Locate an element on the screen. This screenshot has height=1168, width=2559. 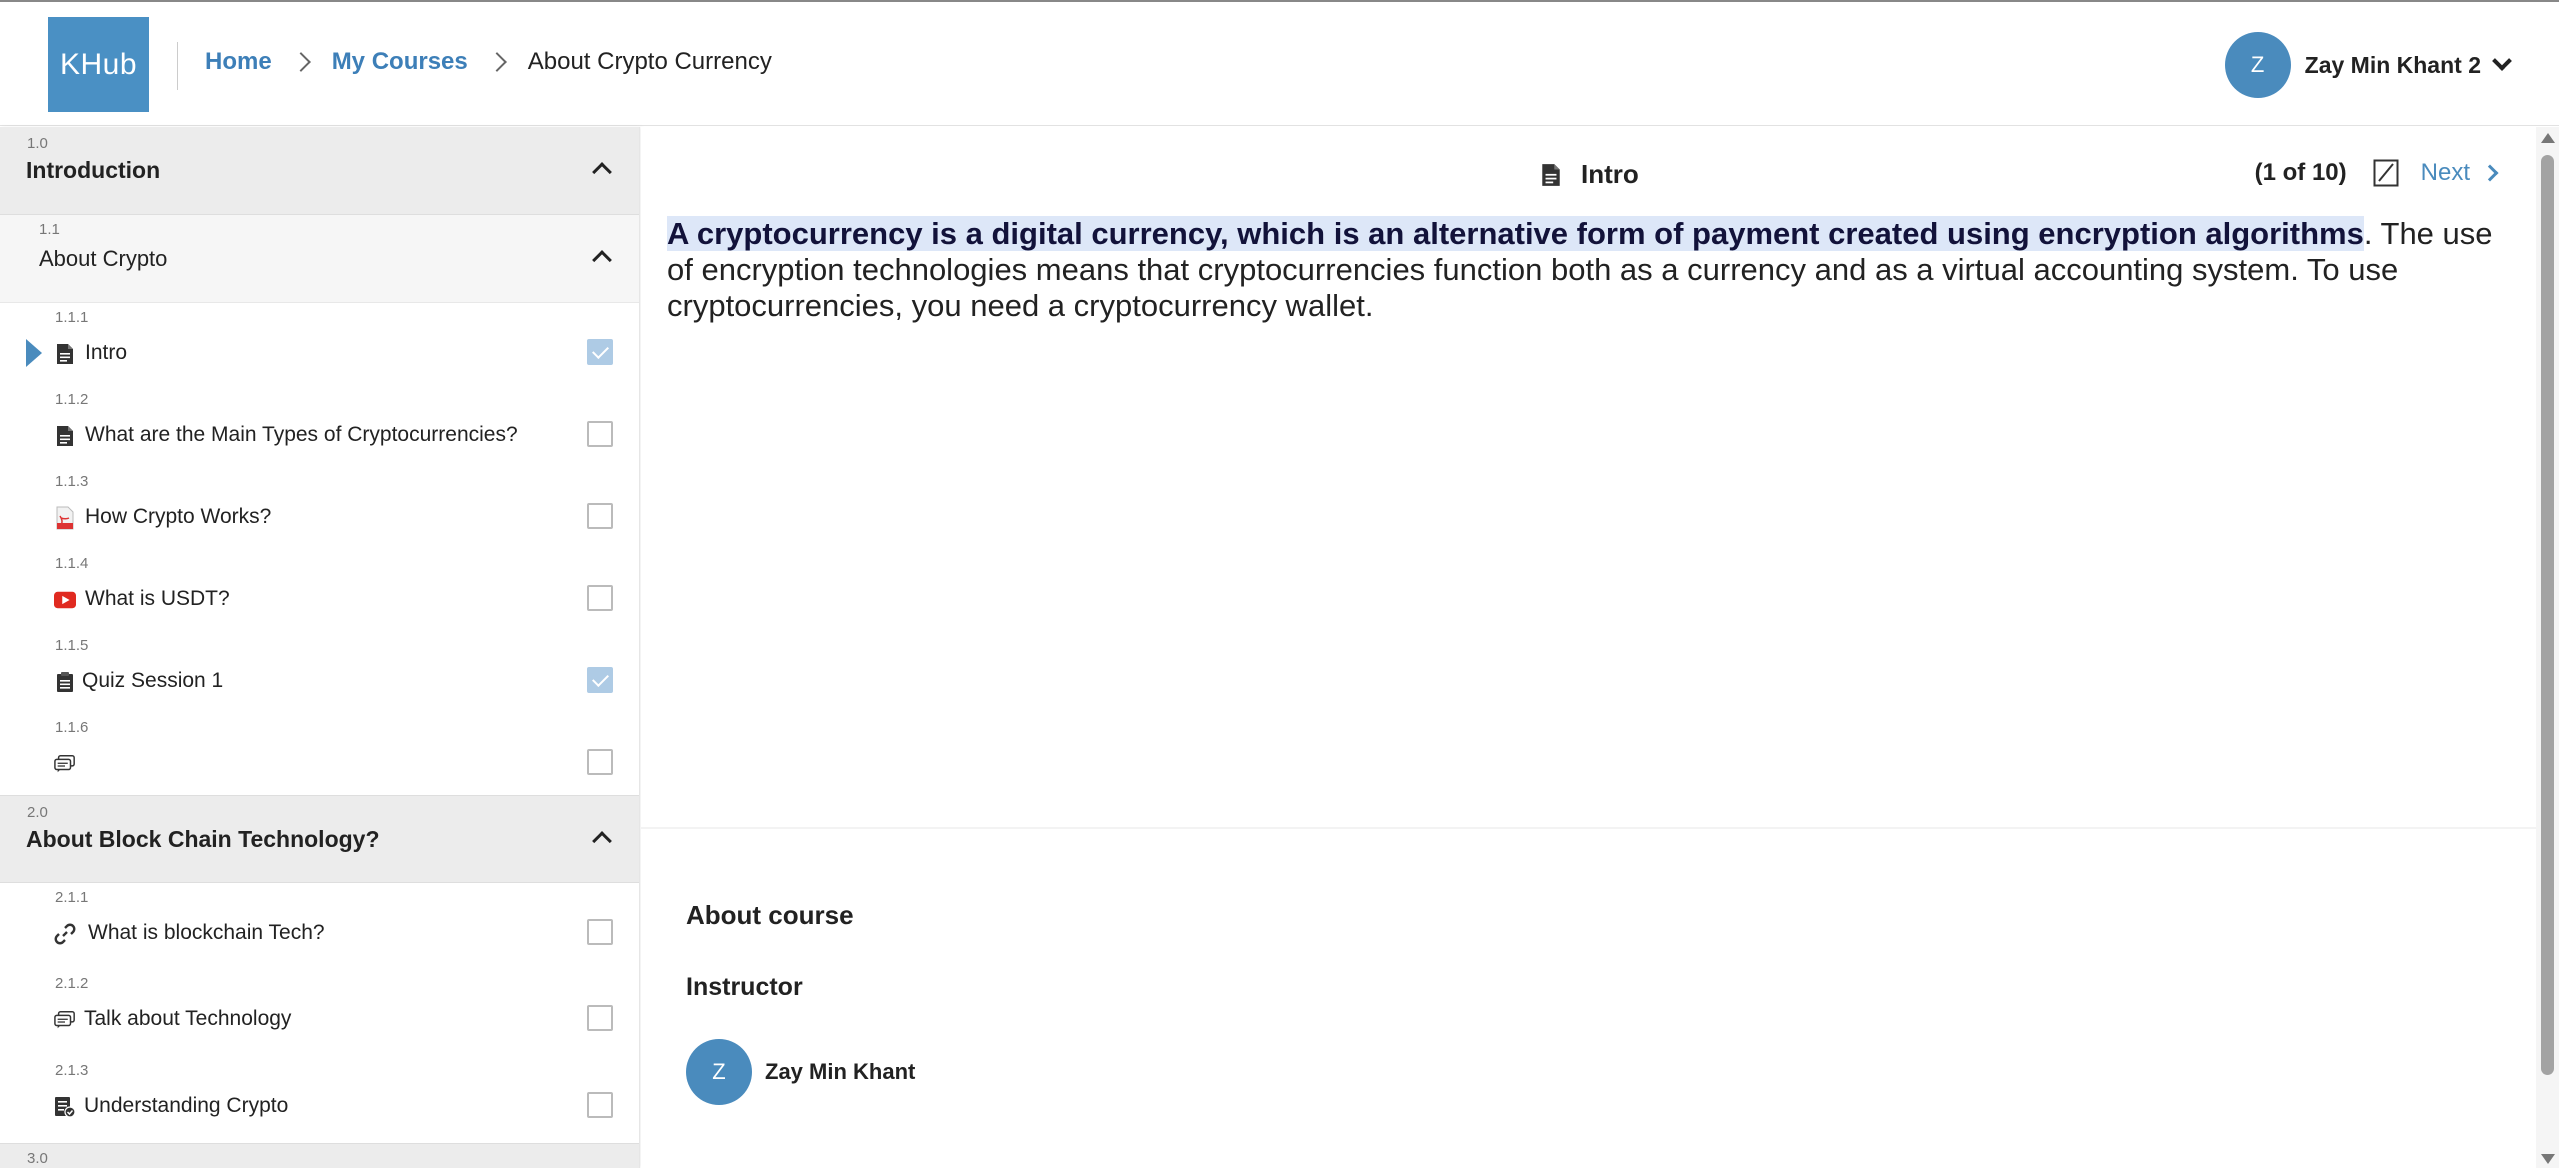
lesson-item-talk-about-technology: 2.1.2 Talk about Technology is located at coordinates (319, 1012).